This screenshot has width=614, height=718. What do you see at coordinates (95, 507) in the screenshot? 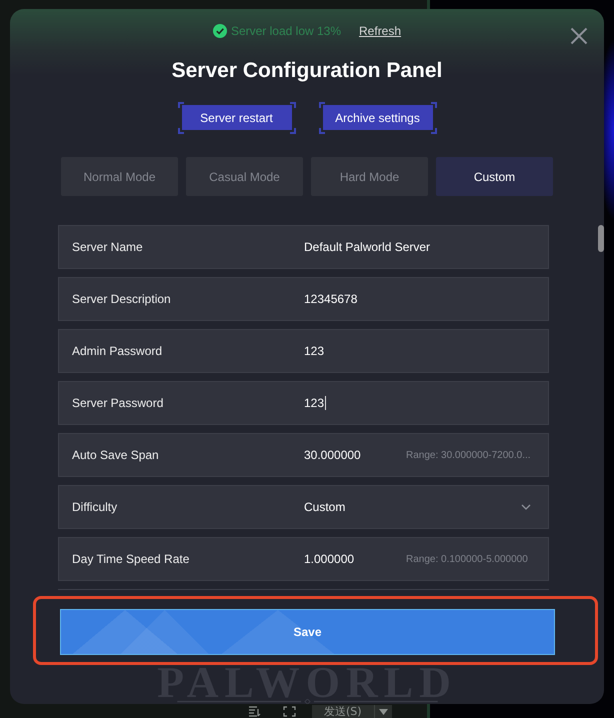
I see `setting-label: Difficulty` at bounding box center [95, 507].